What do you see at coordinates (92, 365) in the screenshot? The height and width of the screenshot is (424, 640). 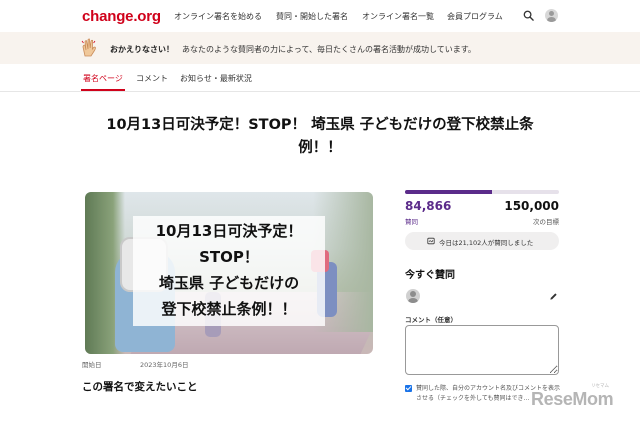 I see `started-label: 開始日` at bounding box center [92, 365].